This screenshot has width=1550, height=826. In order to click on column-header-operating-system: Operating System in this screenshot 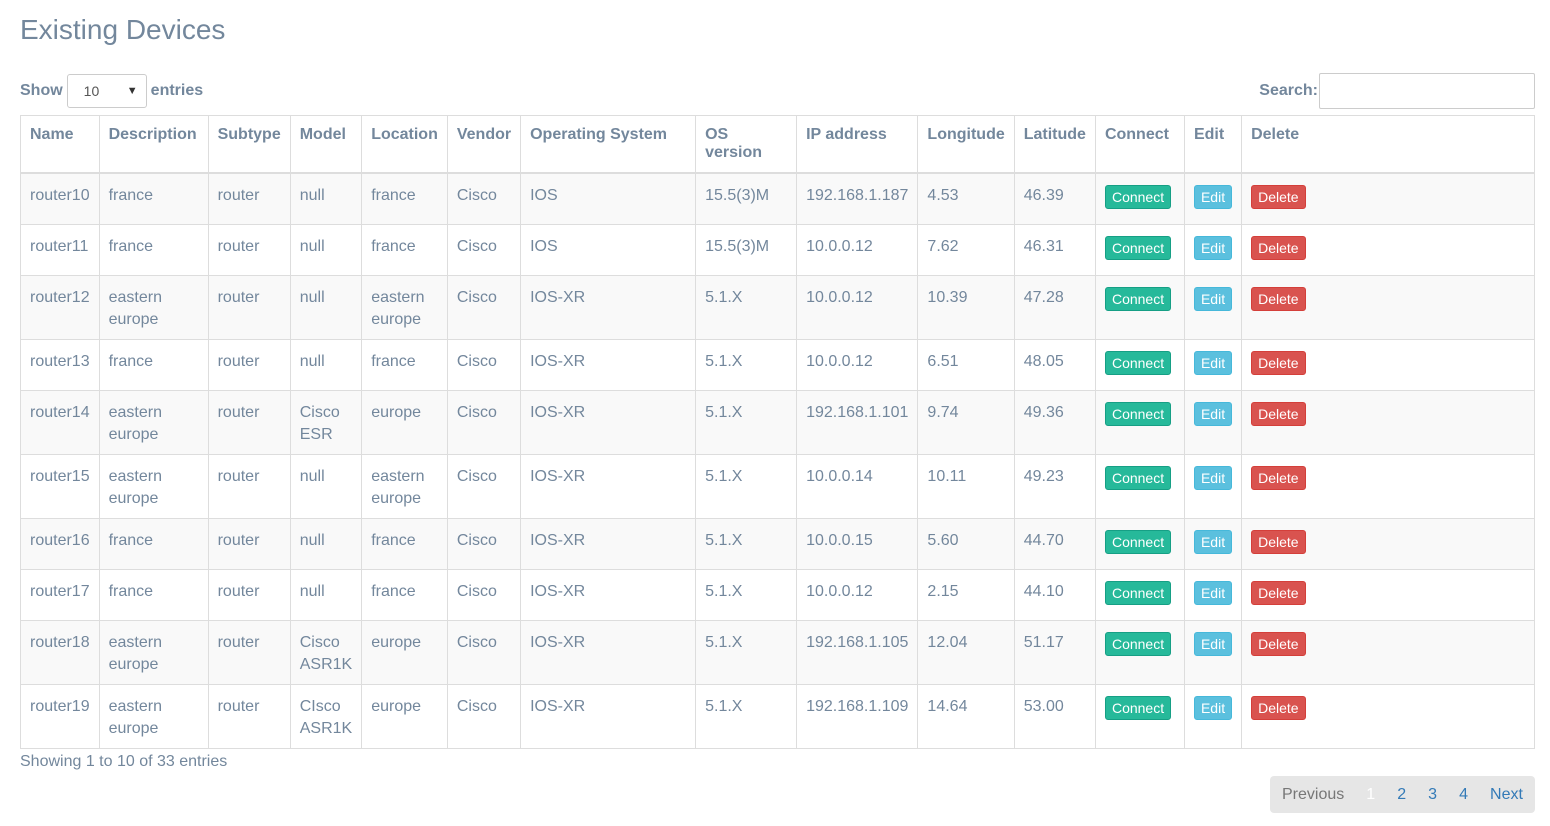, I will do `click(608, 144)`.